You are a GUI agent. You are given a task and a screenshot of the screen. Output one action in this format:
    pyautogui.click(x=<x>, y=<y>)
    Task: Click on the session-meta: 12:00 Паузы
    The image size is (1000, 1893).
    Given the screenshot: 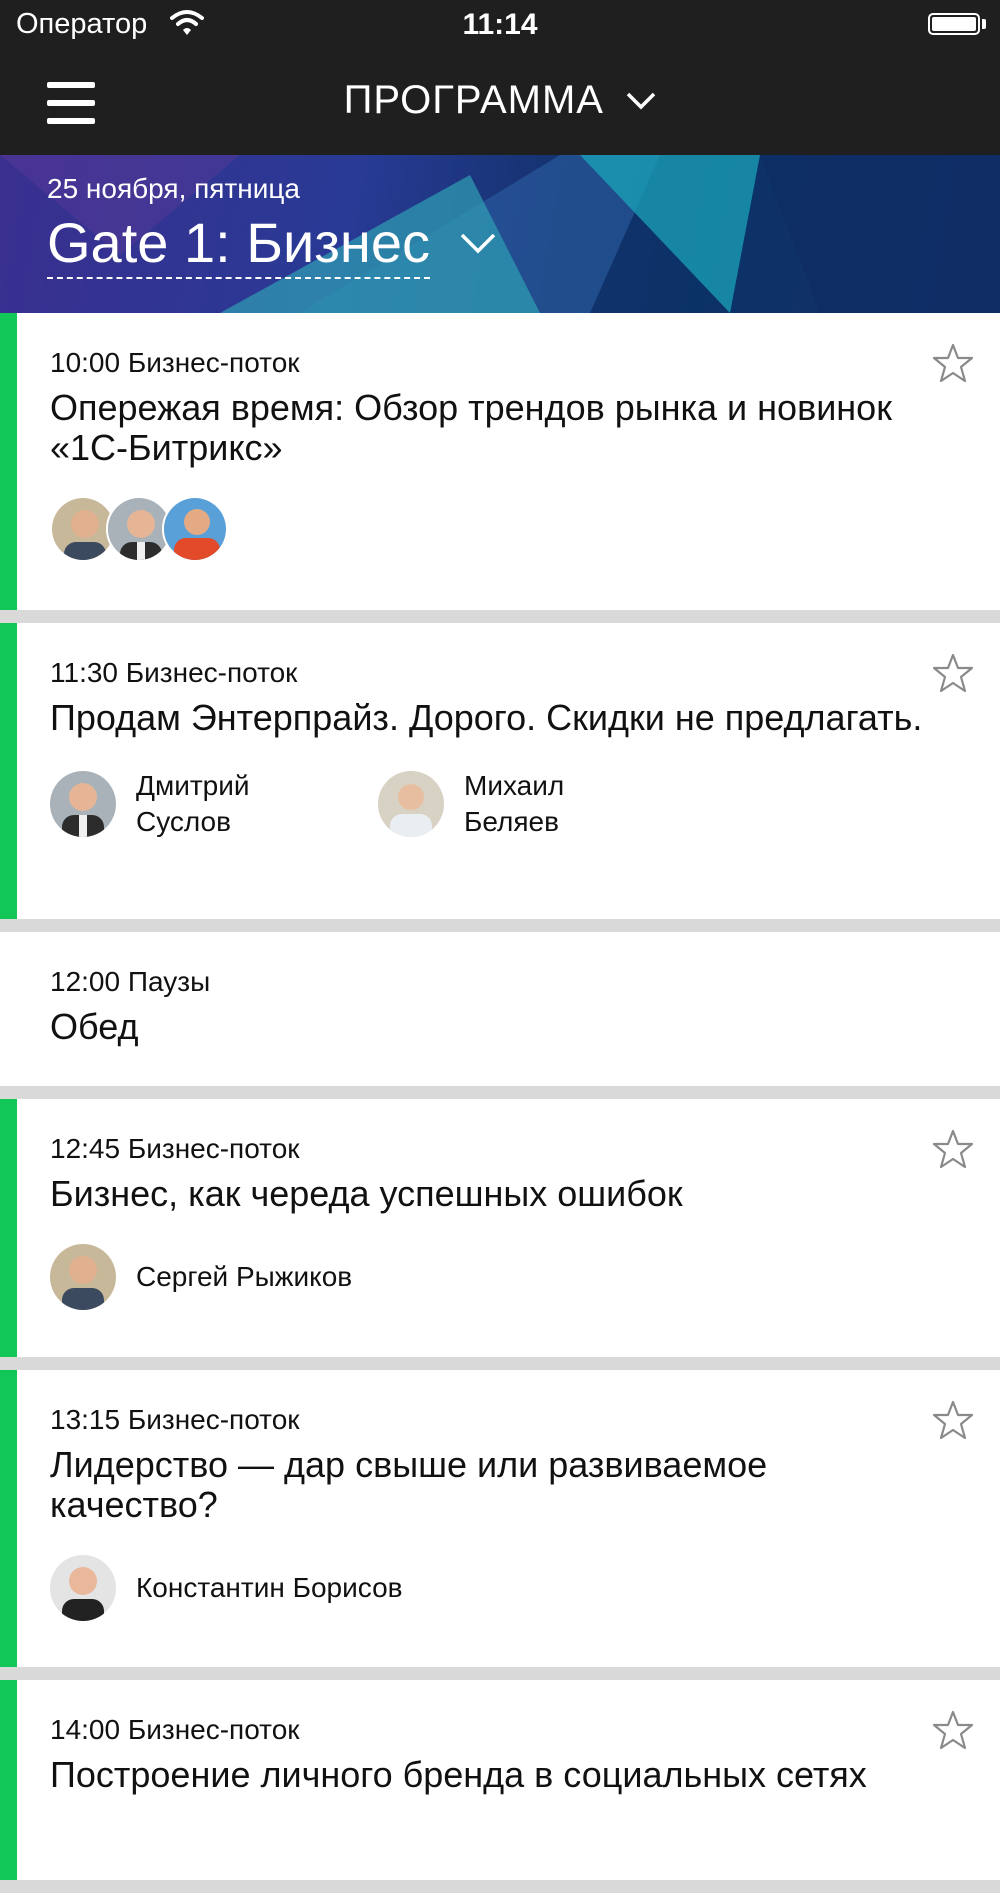 What is the action you would take?
    pyautogui.click(x=130, y=981)
    